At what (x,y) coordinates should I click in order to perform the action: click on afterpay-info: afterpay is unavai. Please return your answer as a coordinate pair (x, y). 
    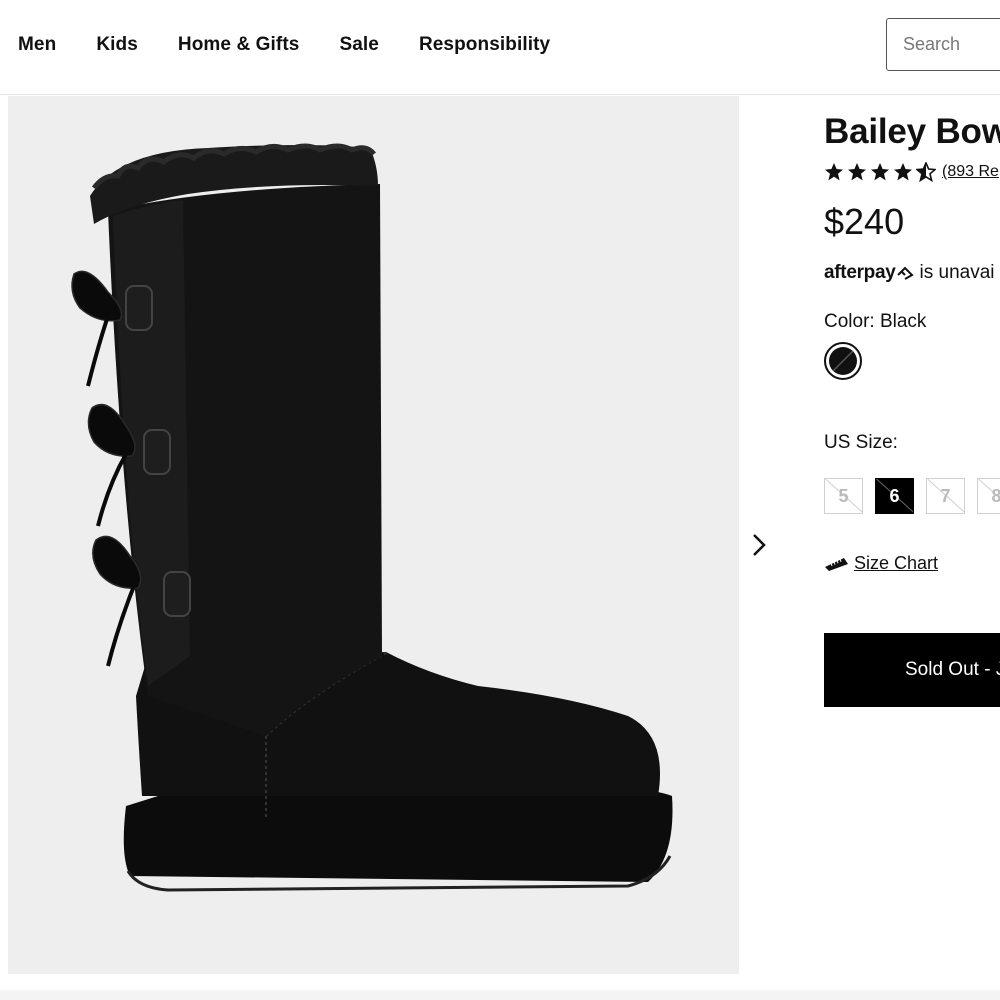
    Looking at the image, I should click on (909, 273).